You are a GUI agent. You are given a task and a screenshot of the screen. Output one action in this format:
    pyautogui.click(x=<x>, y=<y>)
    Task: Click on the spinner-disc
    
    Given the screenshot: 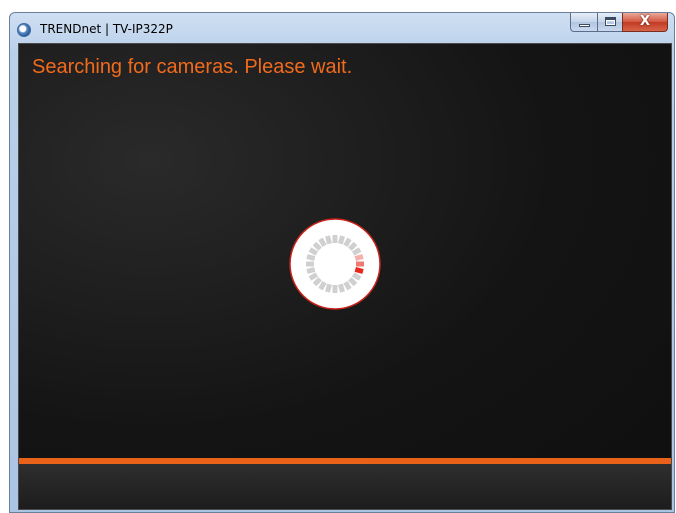 What is the action you would take?
    pyautogui.click(x=335, y=264)
    